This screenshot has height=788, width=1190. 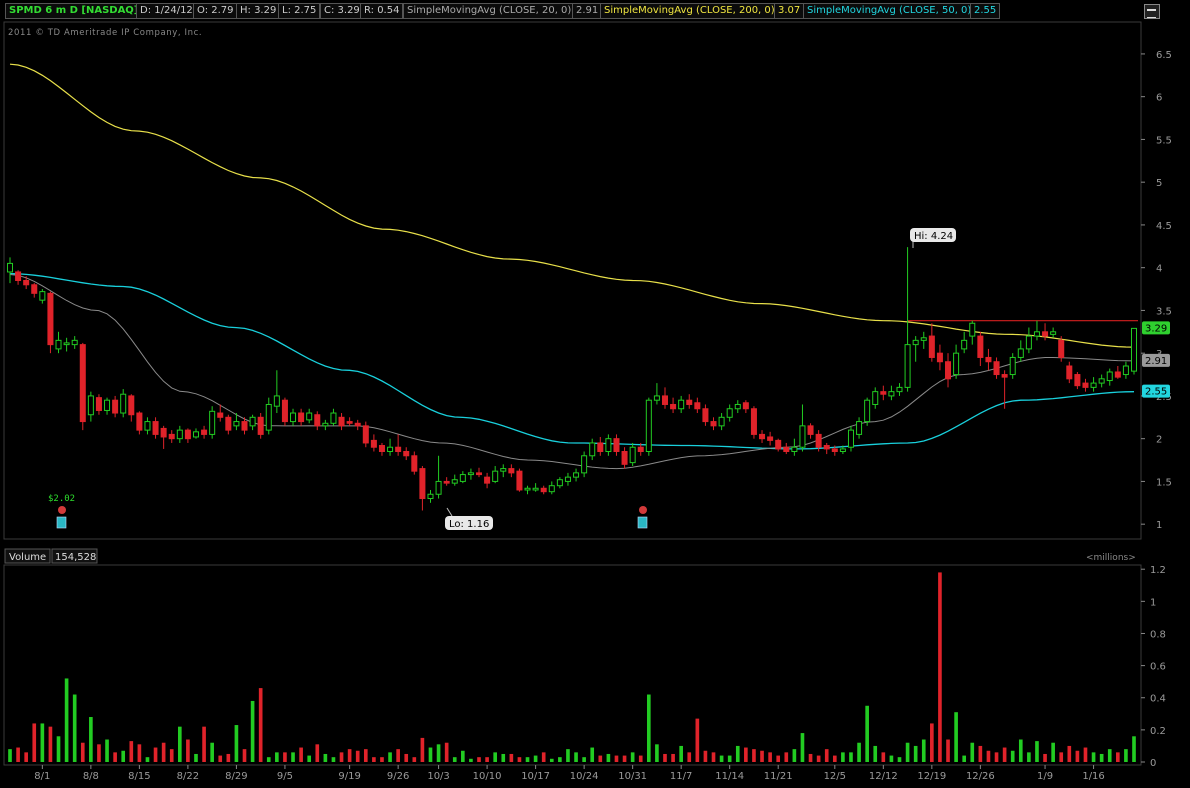 What do you see at coordinates (61, 499) in the screenshot?
I see `dividend-amount: $2.02` at bounding box center [61, 499].